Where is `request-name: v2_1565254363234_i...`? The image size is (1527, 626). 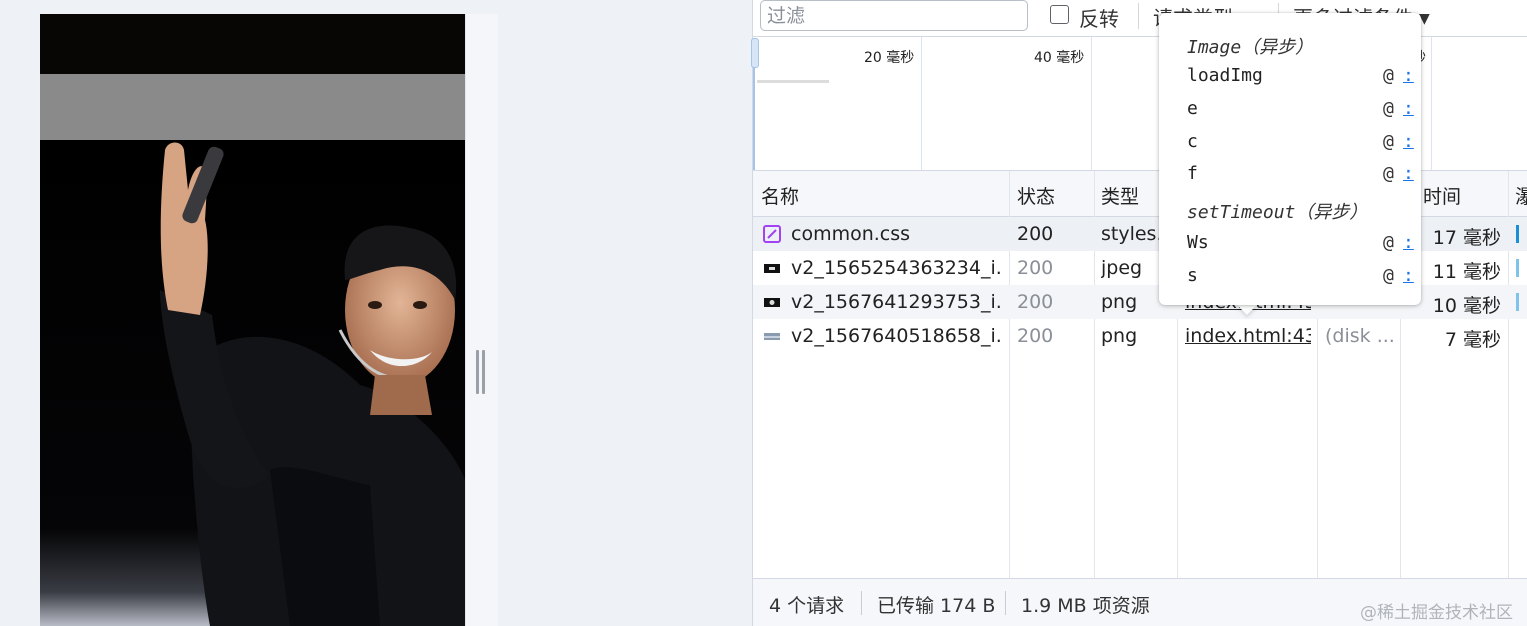
request-name: v2_1565254363234_i... is located at coordinates (896, 268).